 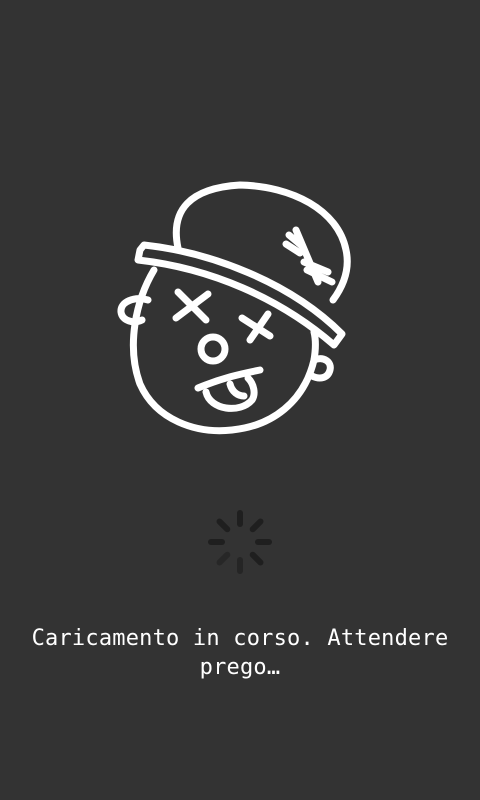 What do you see at coordinates (240, 542) in the screenshot?
I see `loading-spinner-icon` at bounding box center [240, 542].